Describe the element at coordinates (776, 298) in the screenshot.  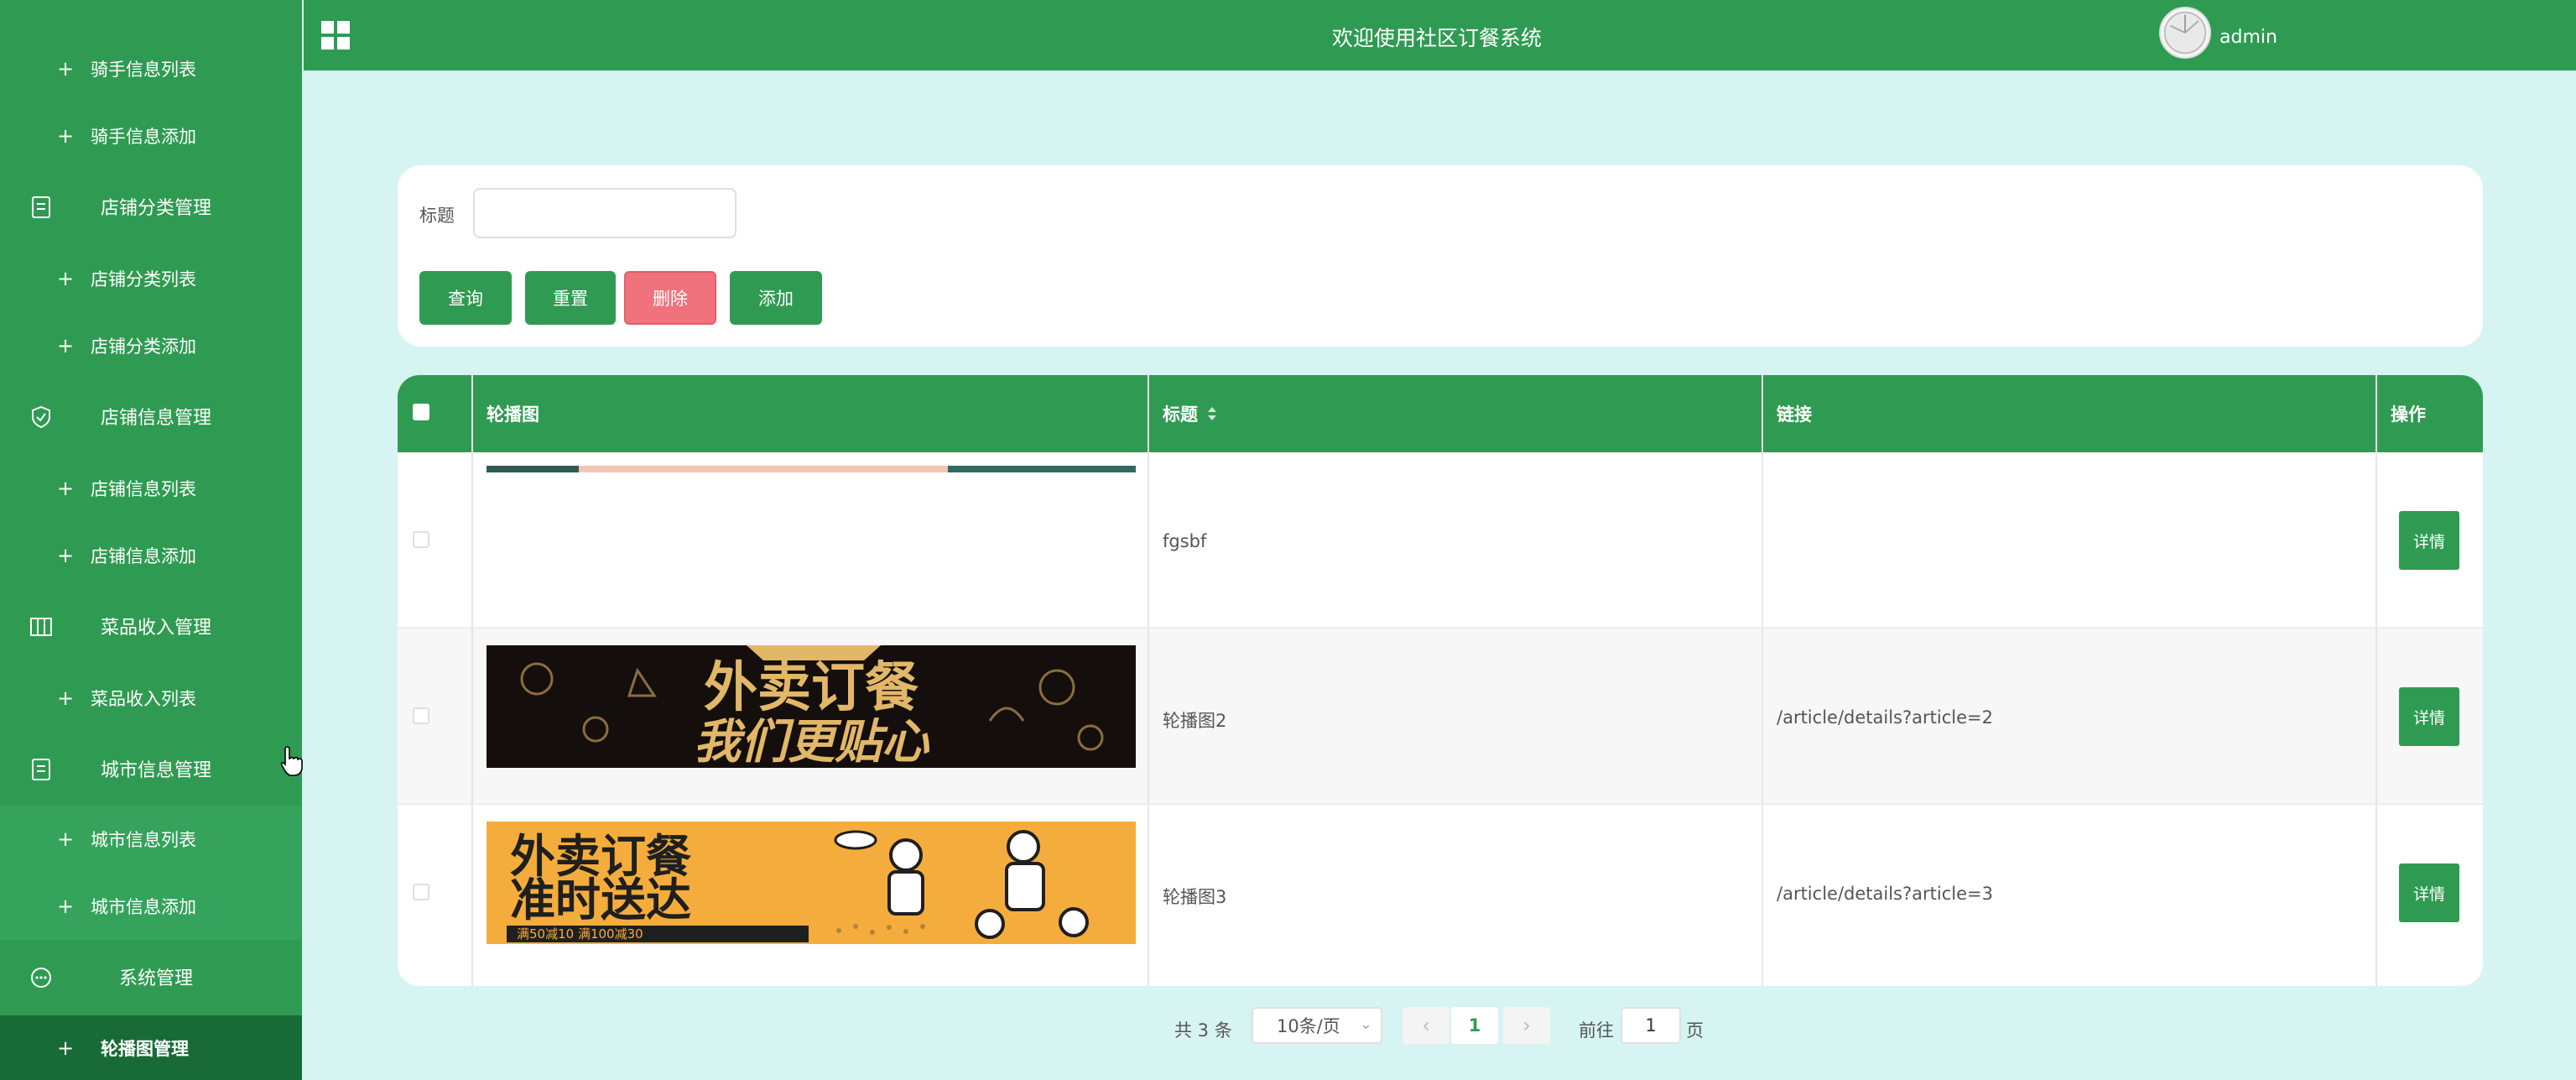
I see `add-button: 添加` at that location.